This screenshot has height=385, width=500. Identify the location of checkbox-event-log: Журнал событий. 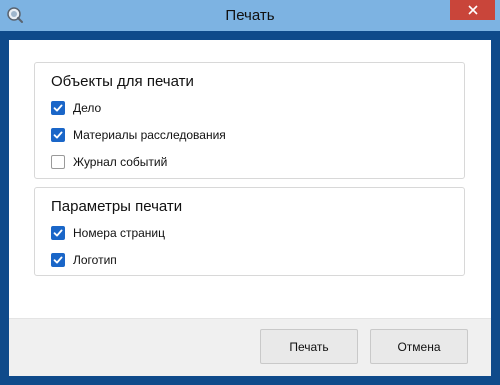
(109, 162).